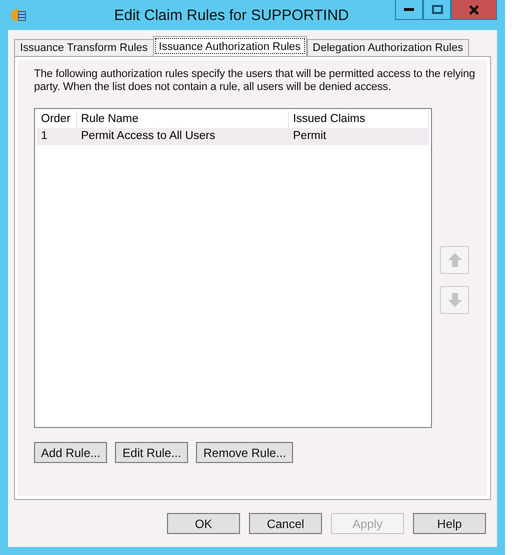 The height and width of the screenshot is (555, 512). What do you see at coordinates (388, 47) in the screenshot?
I see `tab: Delegation Authorization Rules` at bounding box center [388, 47].